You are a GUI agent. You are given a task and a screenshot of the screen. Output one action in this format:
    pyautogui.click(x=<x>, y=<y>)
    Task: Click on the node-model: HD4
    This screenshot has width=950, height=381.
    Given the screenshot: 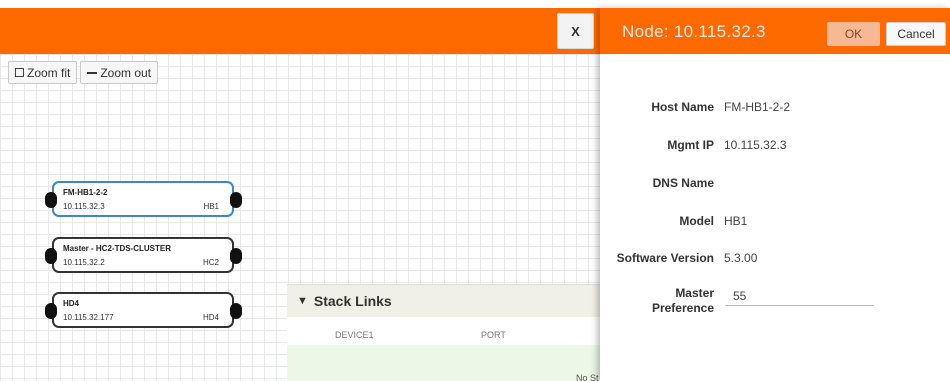 What is the action you would take?
    pyautogui.click(x=210, y=317)
    